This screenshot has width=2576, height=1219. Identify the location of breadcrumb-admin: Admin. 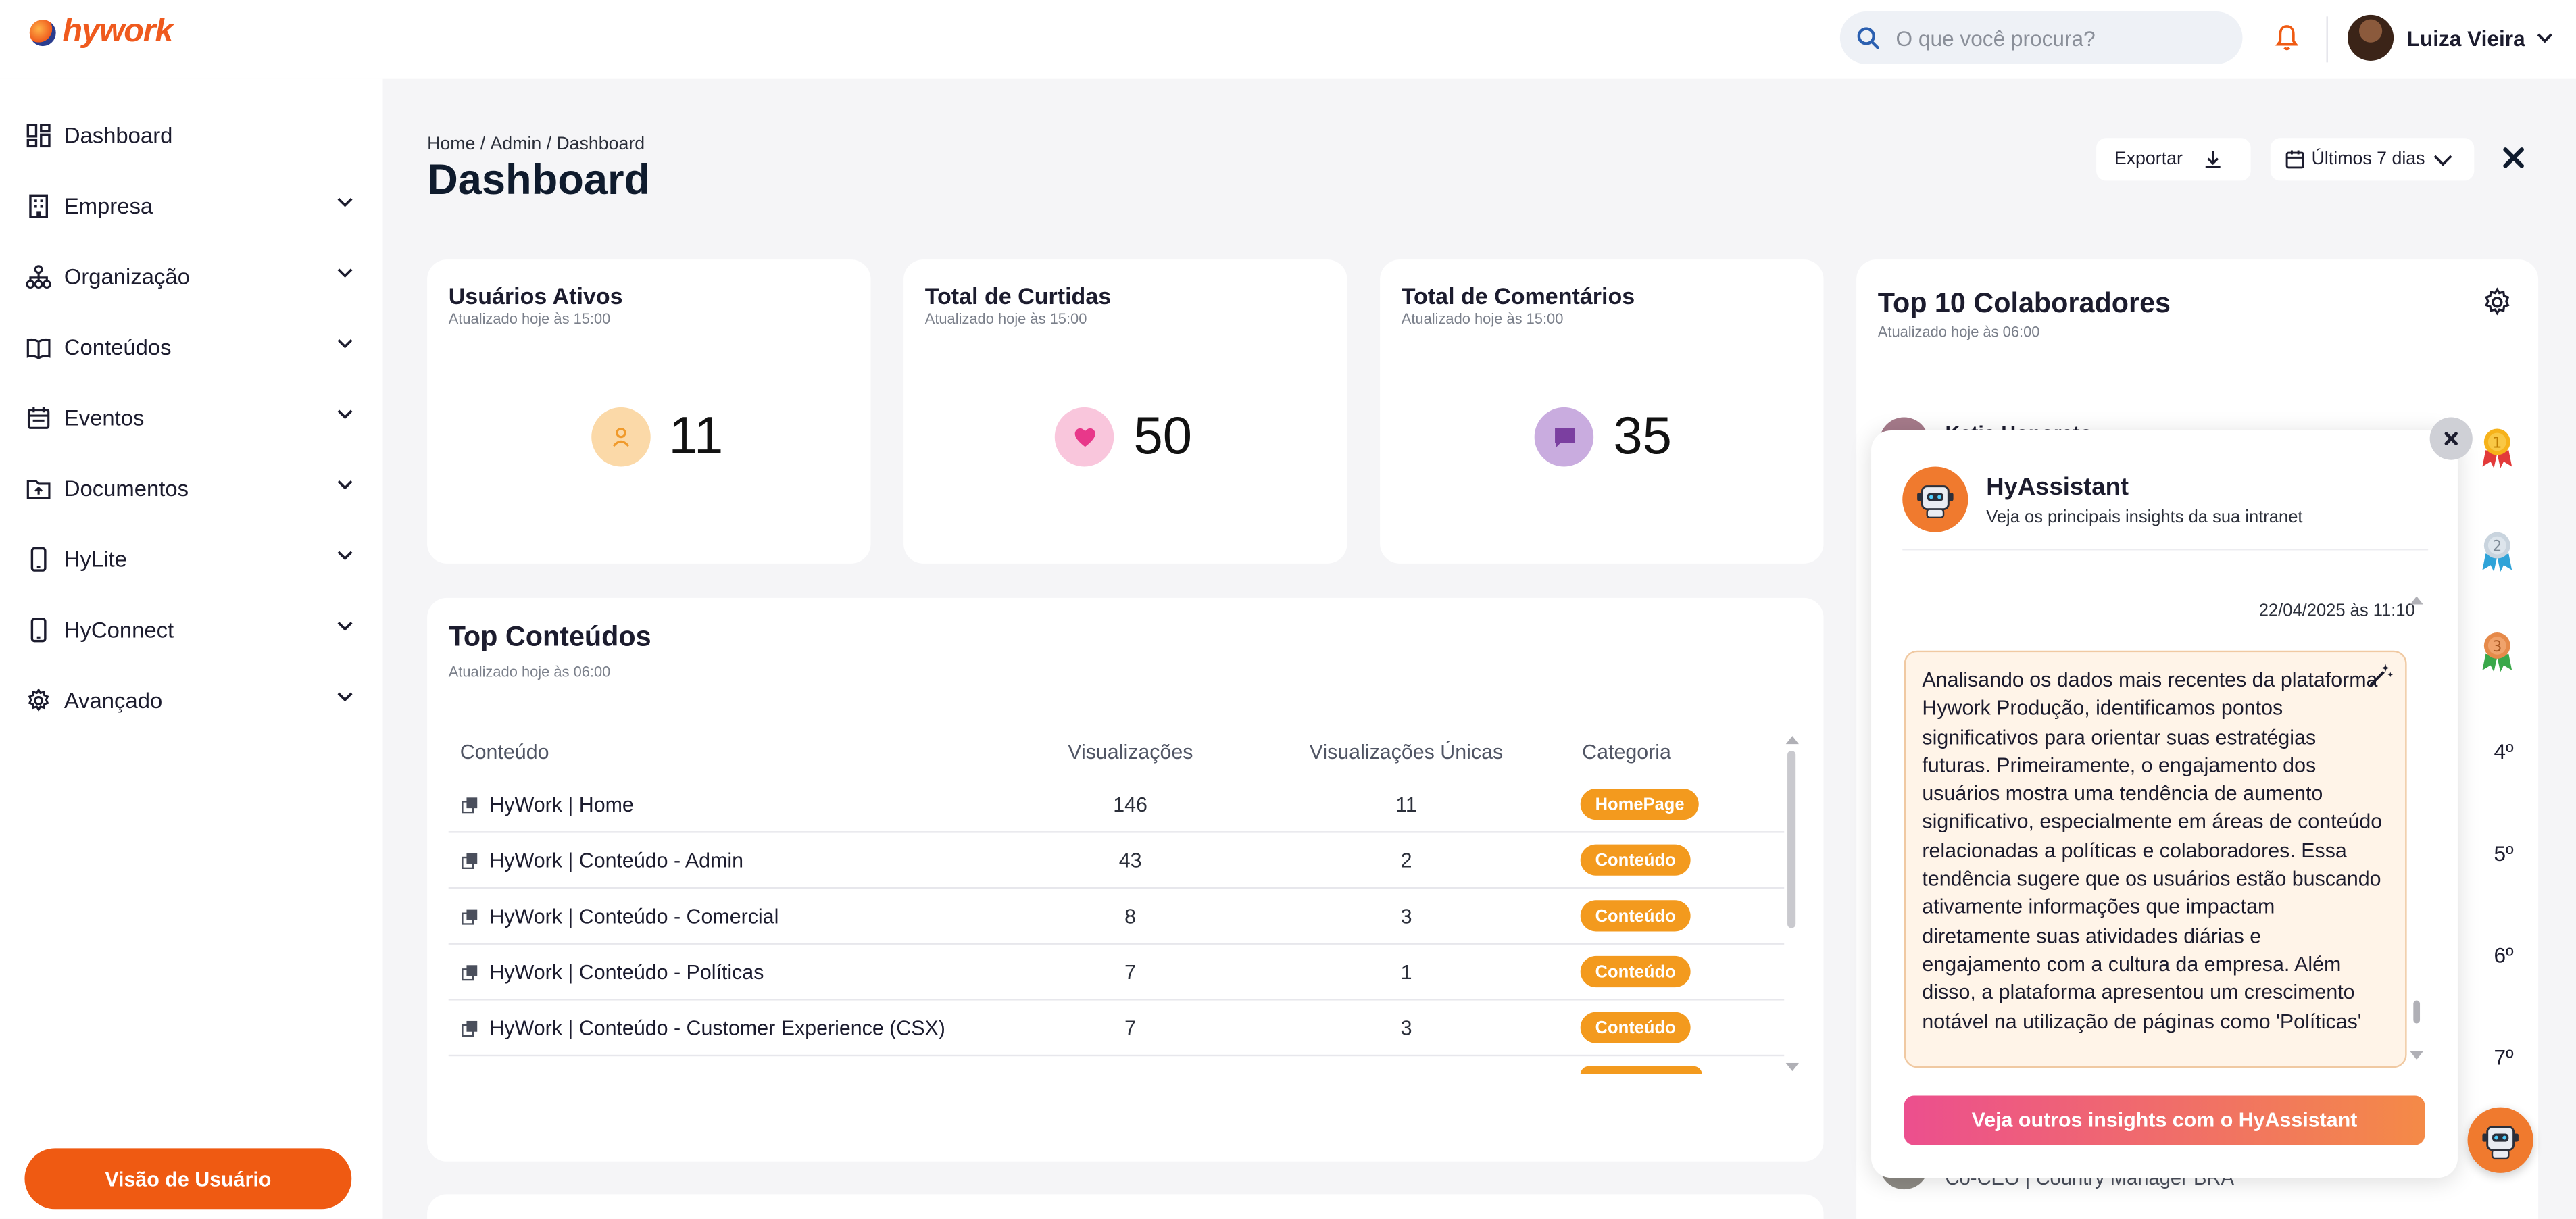
(516, 144).